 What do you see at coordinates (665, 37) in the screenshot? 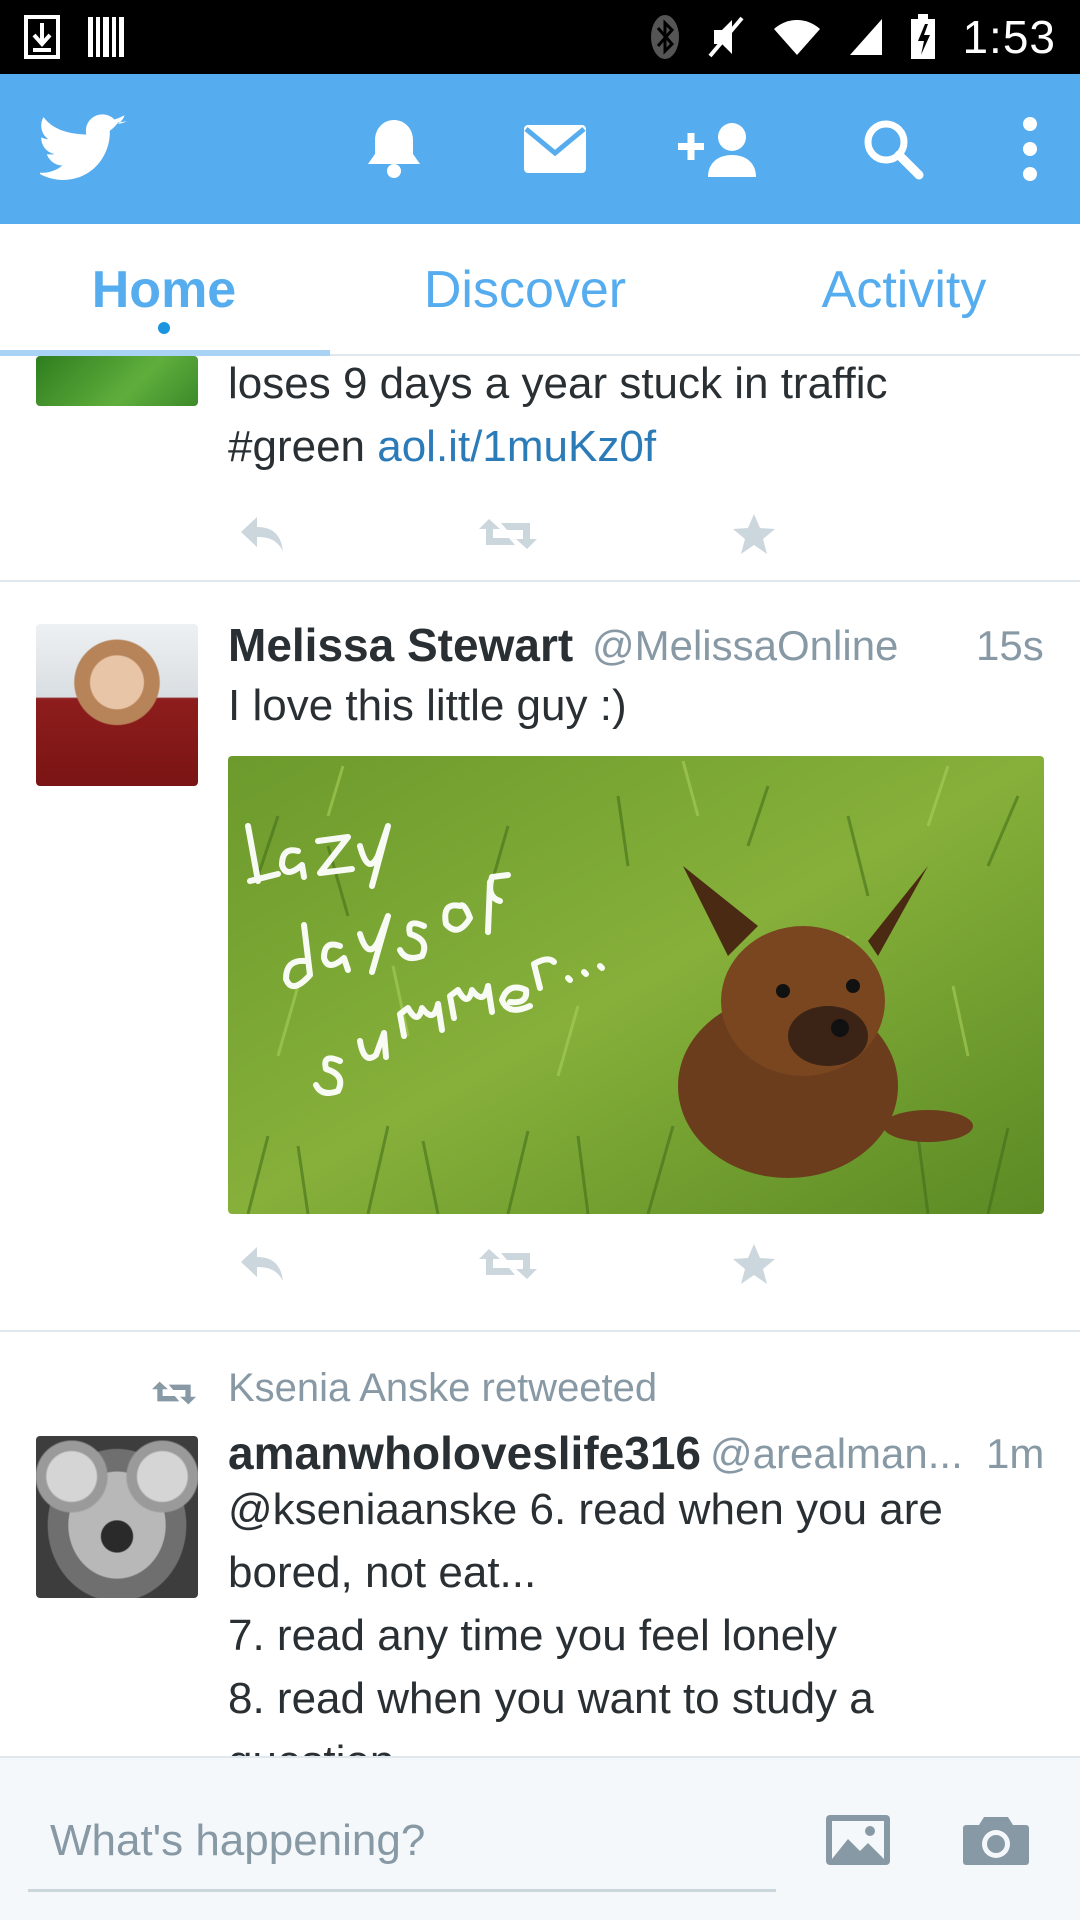
I see `bluetooth-icon` at bounding box center [665, 37].